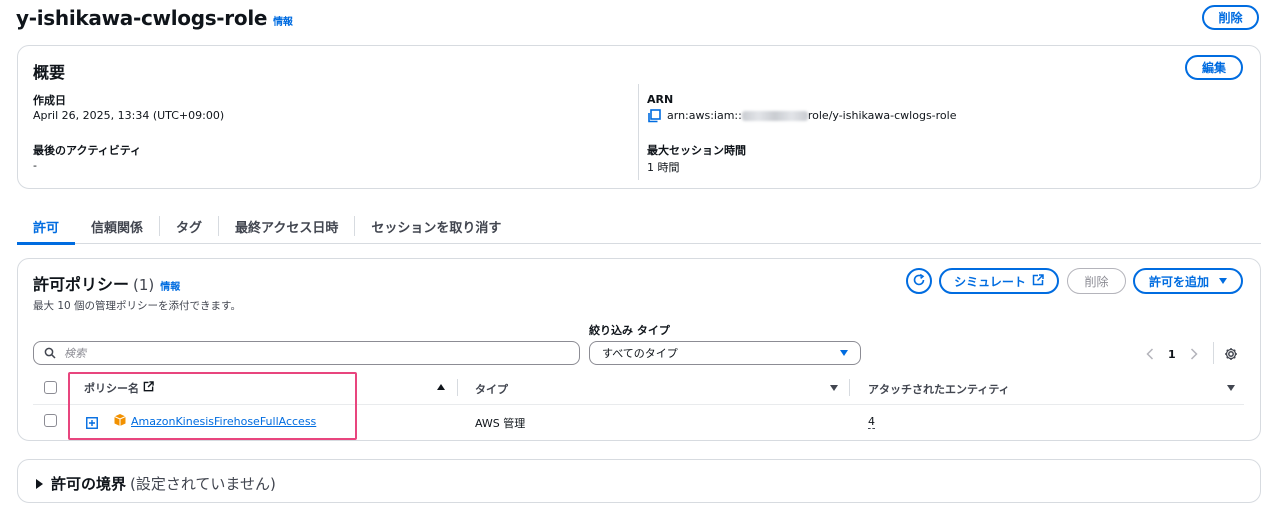  I want to click on caret-right-icon, so click(39, 483).